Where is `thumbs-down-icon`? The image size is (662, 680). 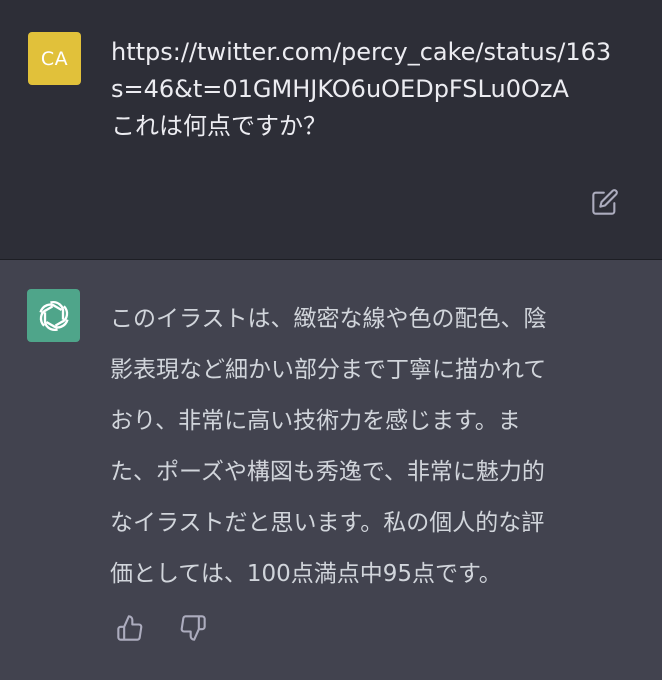 thumbs-down-icon is located at coordinates (193, 628).